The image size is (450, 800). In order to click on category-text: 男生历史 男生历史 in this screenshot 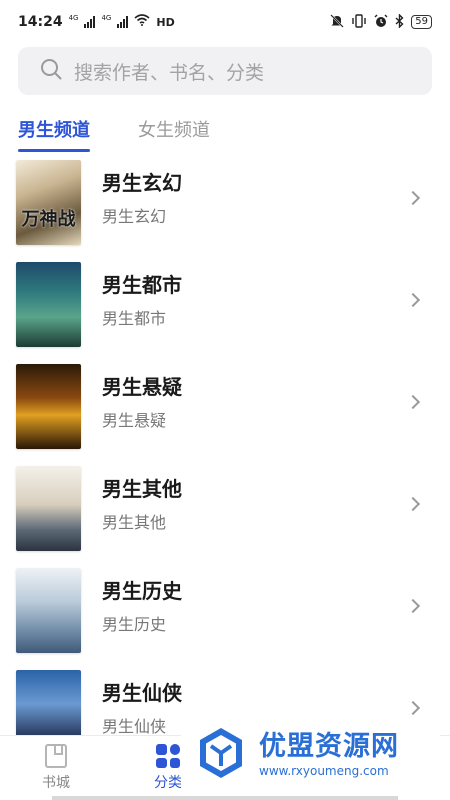, I will do `click(142, 601)`.